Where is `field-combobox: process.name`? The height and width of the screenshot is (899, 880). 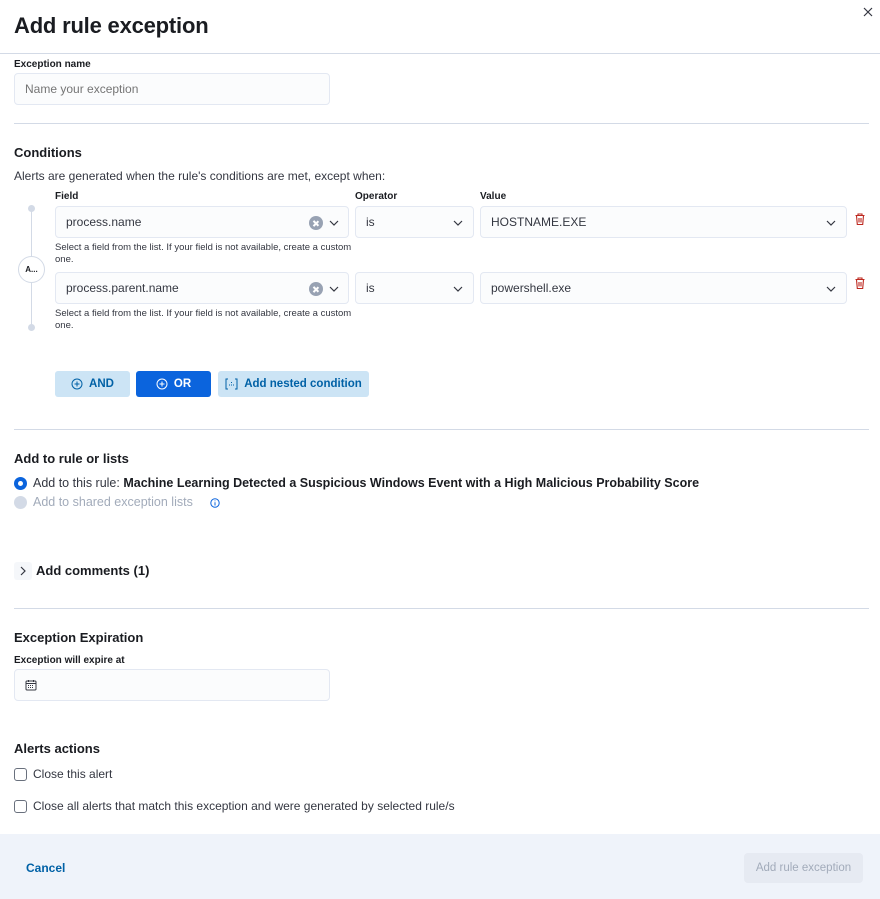
field-combobox: process.name is located at coordinates (202, 222).